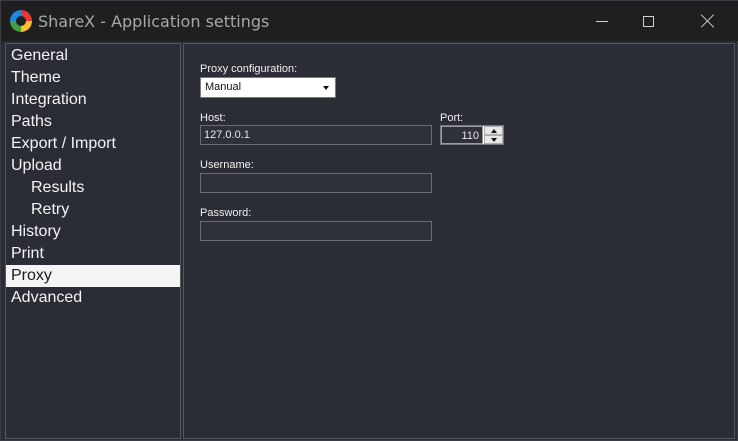 This screenshot has width=738, height=441. I want to click on window-title: ShareX - Application settings, so click(154, 21).